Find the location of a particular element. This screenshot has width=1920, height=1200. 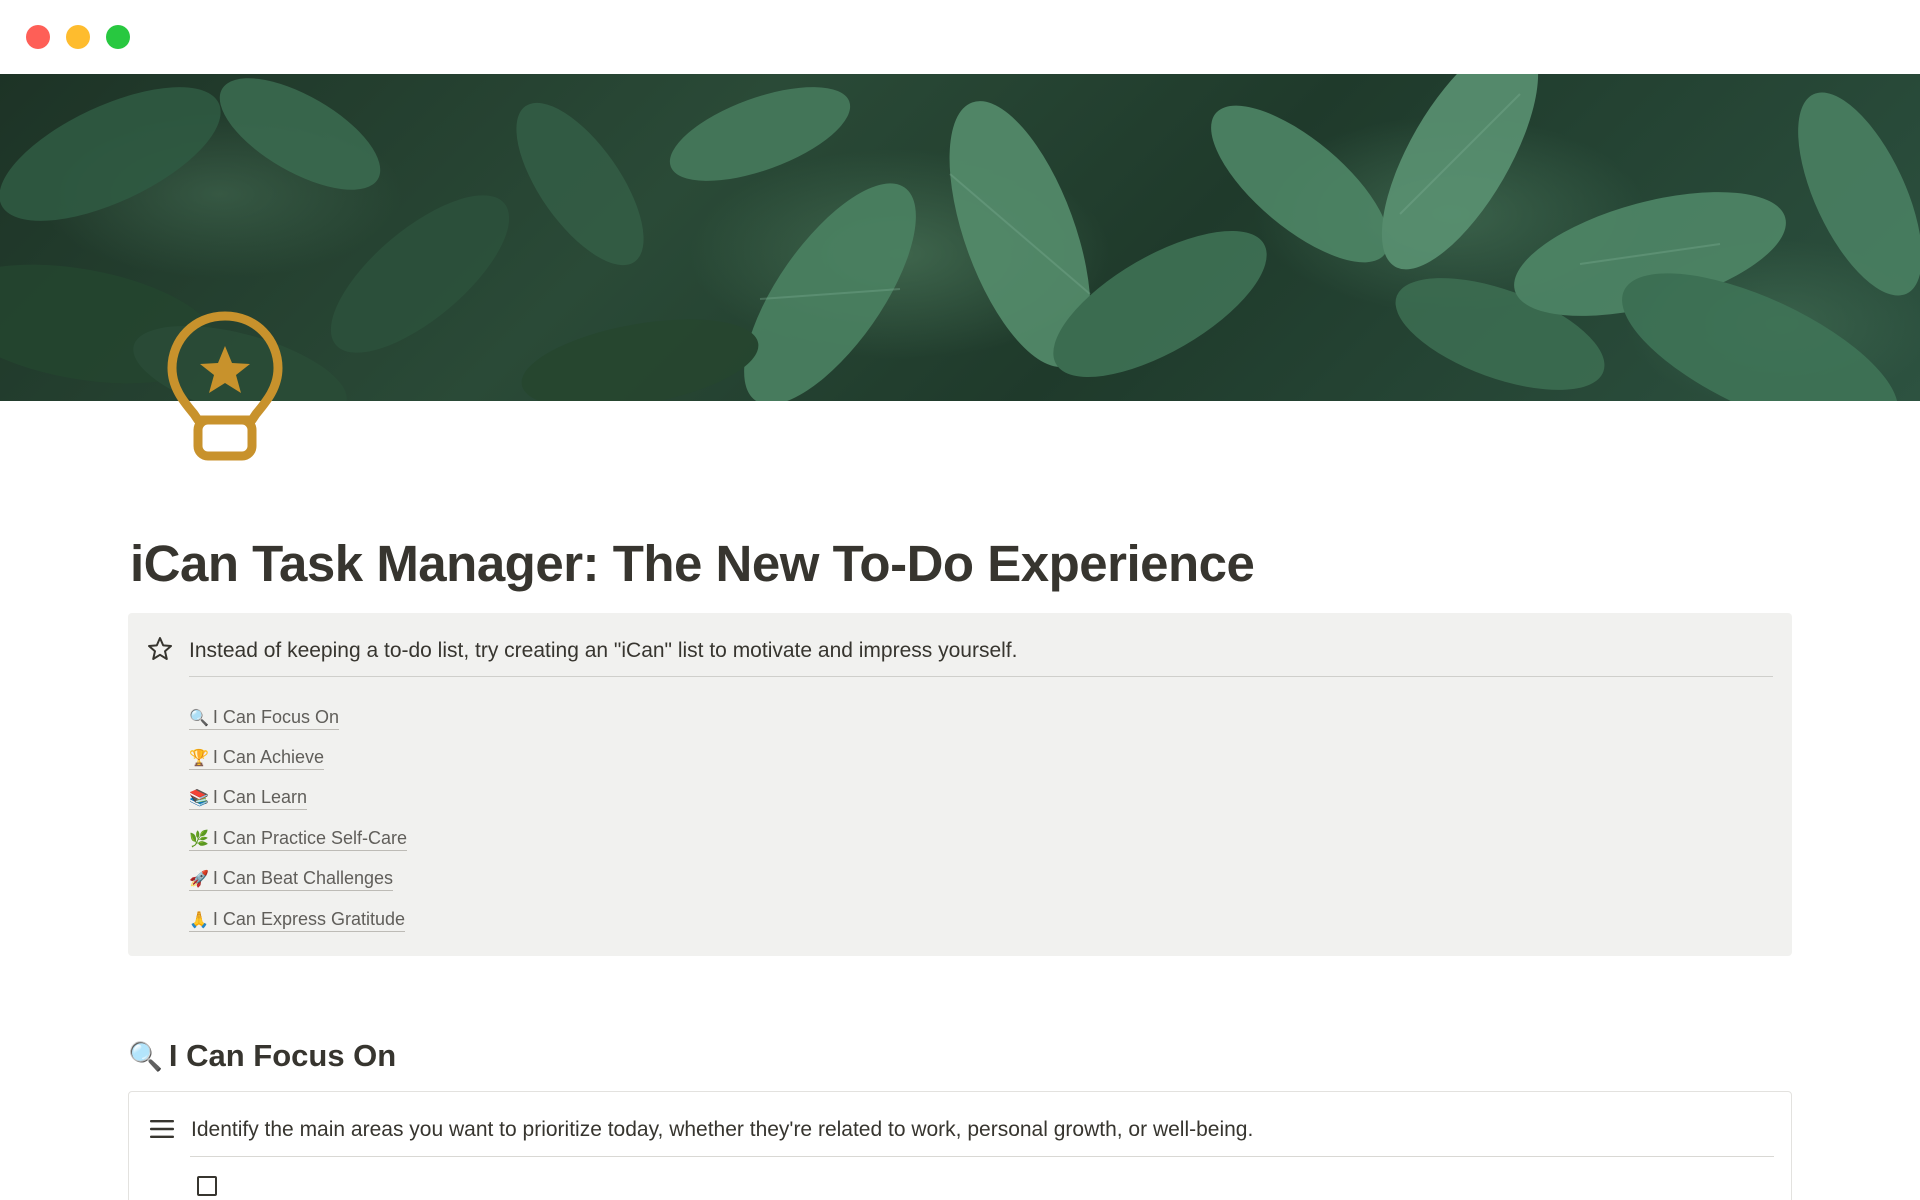

list-item: 🚀 I Can Beat Challenges is located at coordinates (298, 880).